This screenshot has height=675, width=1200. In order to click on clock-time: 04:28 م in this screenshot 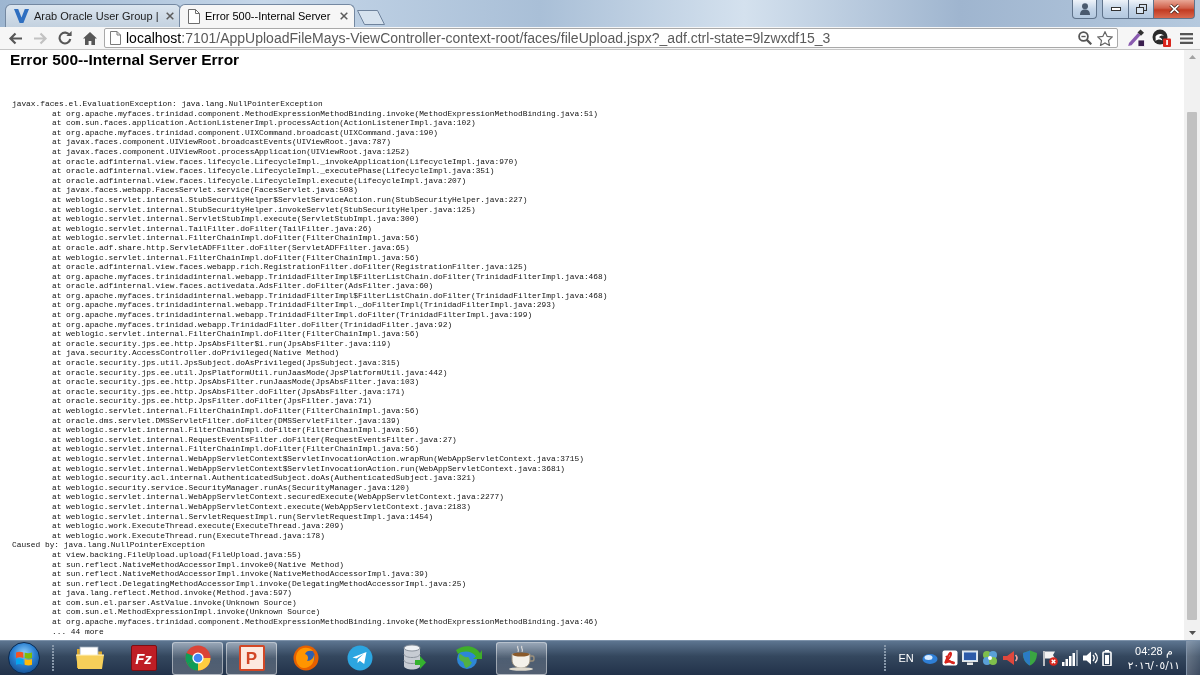, I will do `click(1154, 651)`.